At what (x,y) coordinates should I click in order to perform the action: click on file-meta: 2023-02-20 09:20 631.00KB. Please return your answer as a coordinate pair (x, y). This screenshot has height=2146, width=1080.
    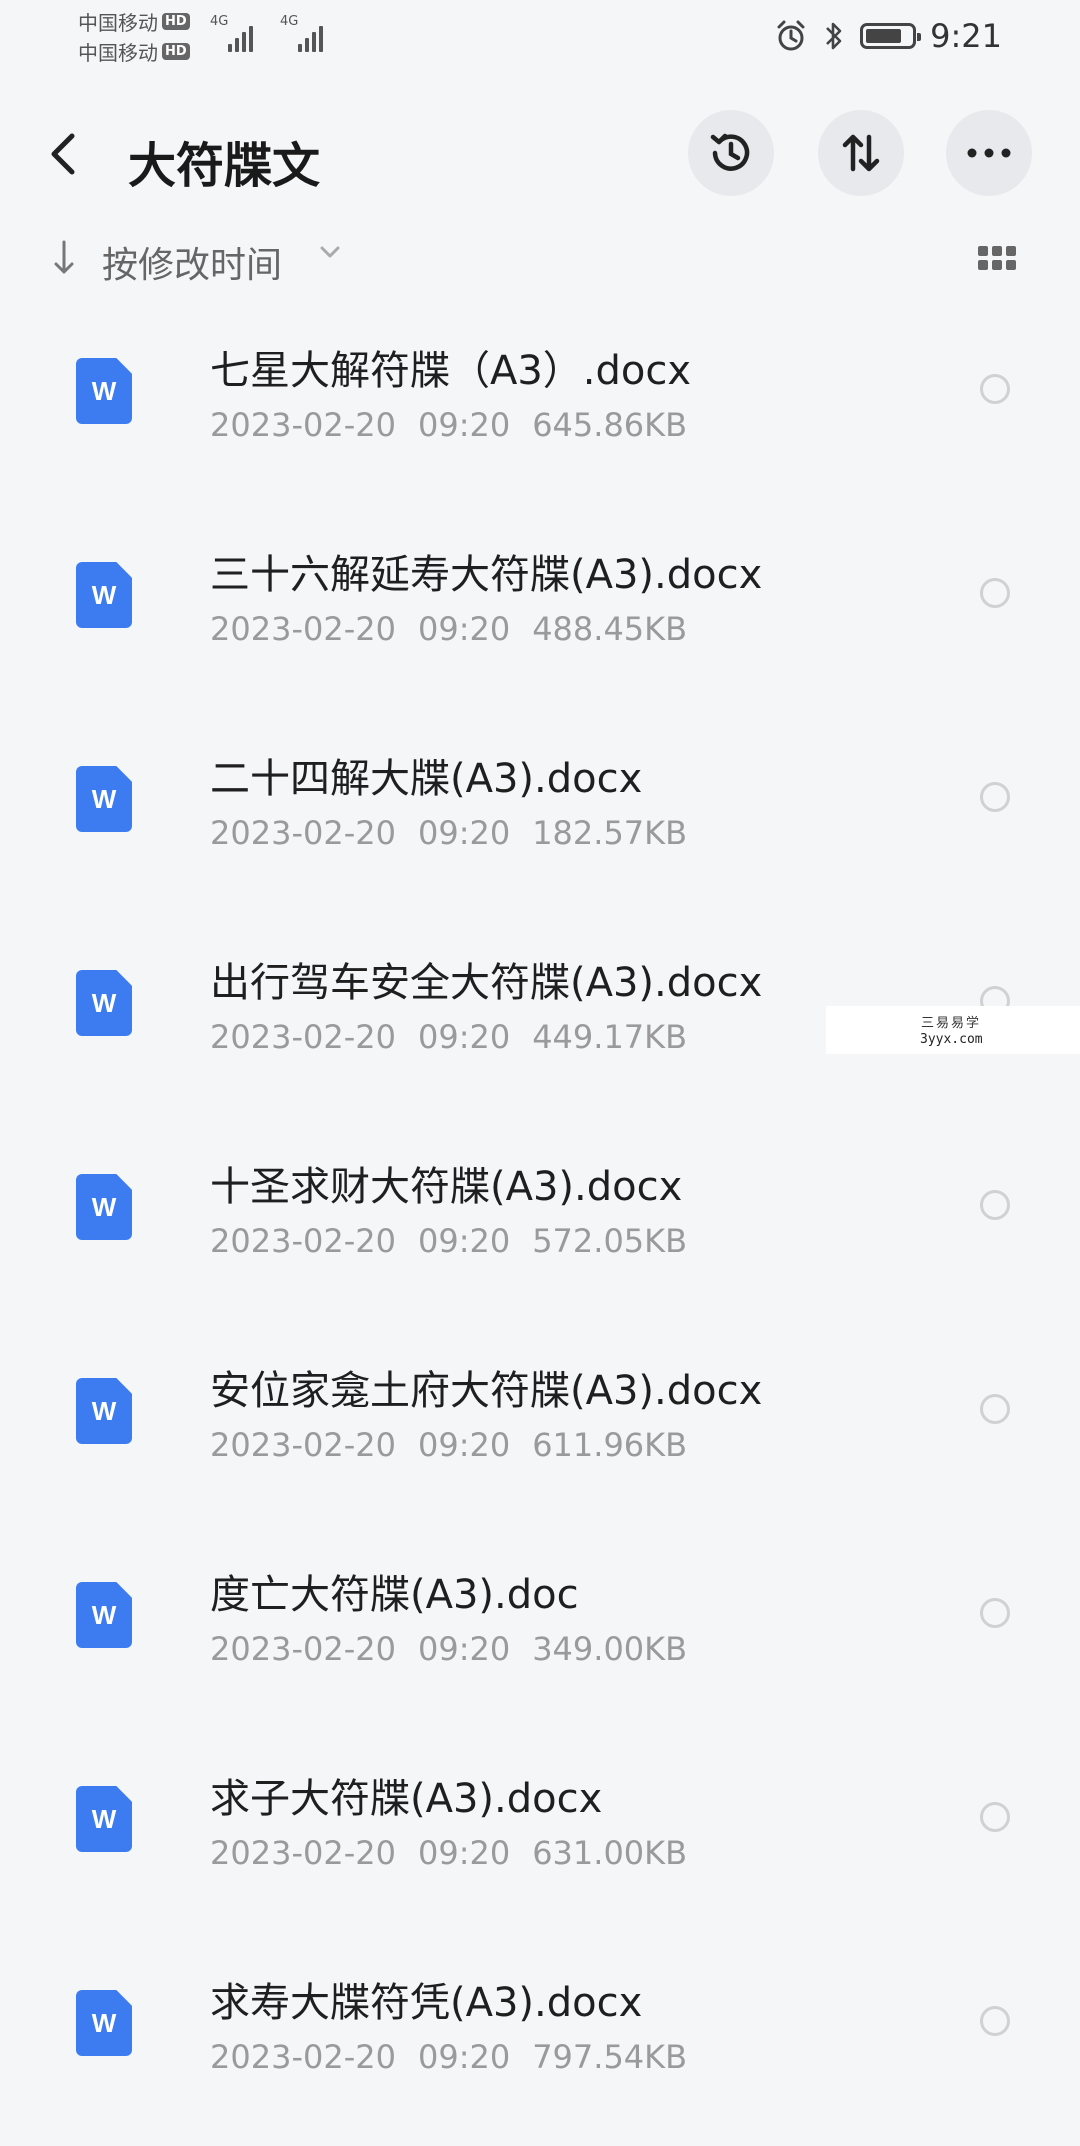
    Looking at the image, I should click on (459, 1853).